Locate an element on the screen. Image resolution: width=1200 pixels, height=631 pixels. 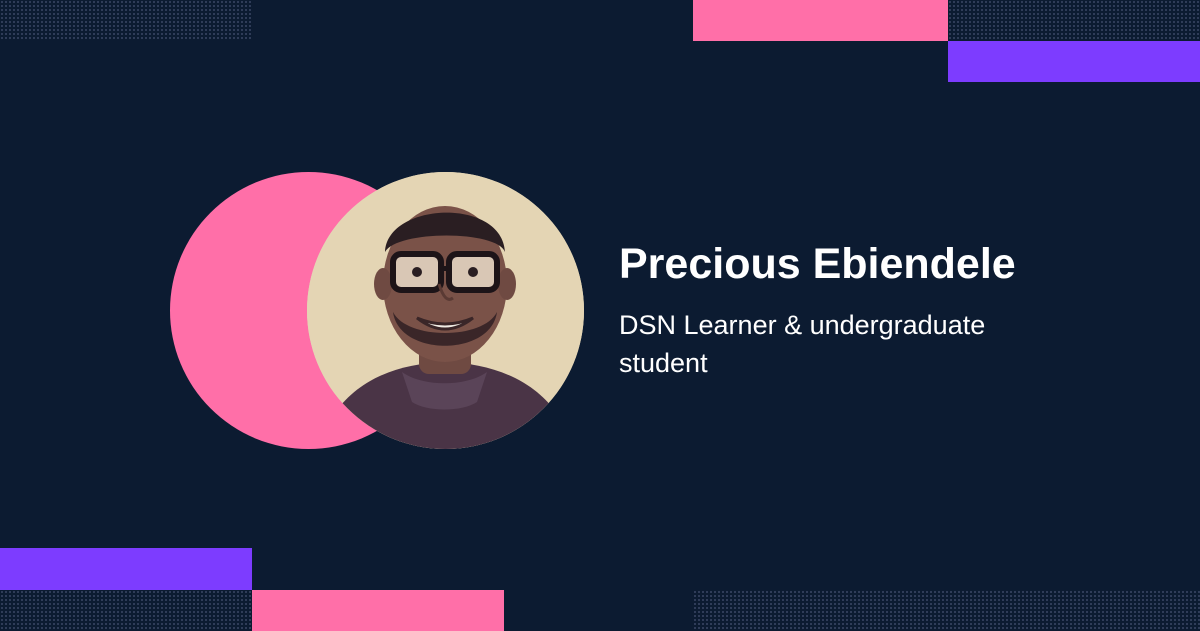
profile-photo is located at coordinates (445, 310).